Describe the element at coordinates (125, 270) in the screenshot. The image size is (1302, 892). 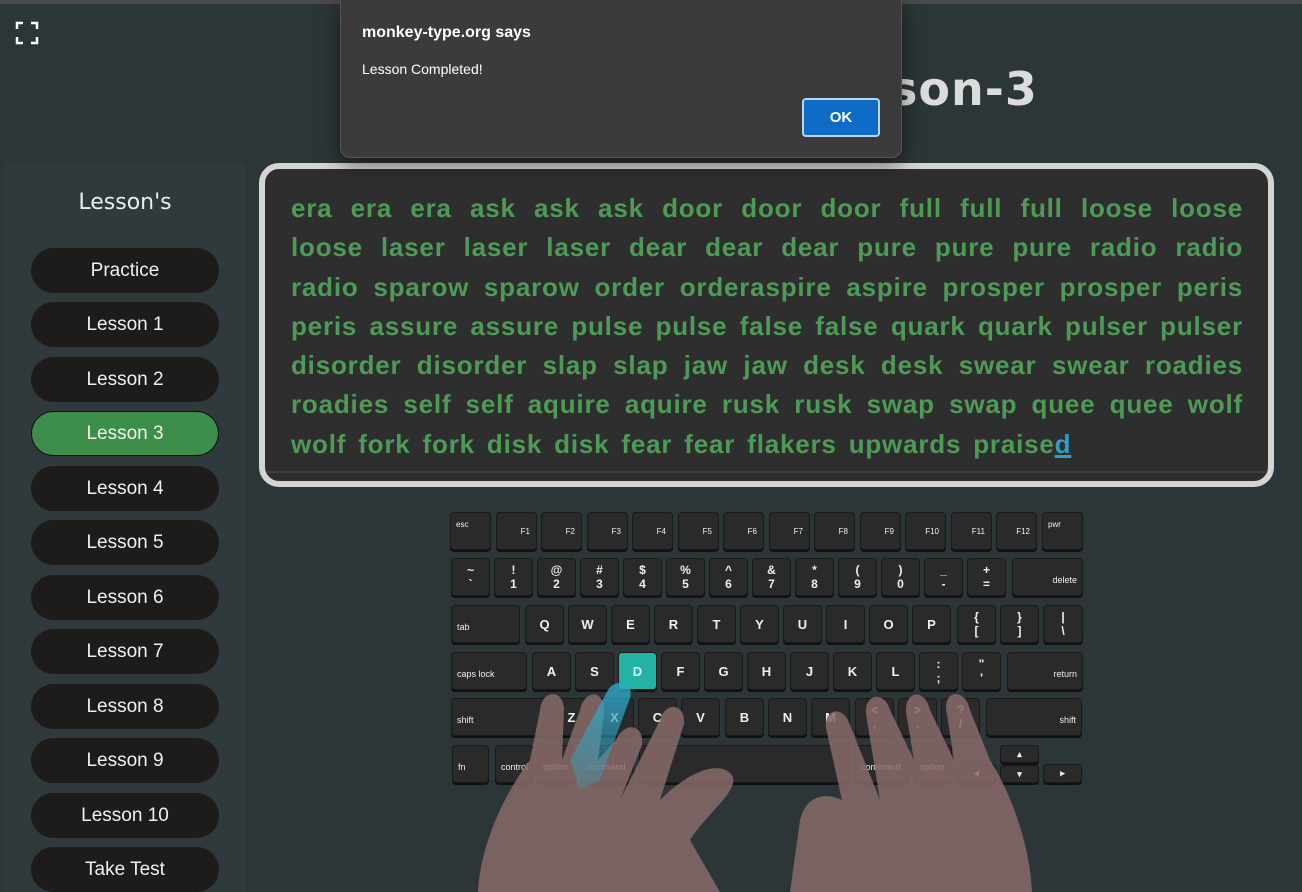
I see `sidebar-item-practice: Practice` at that location.